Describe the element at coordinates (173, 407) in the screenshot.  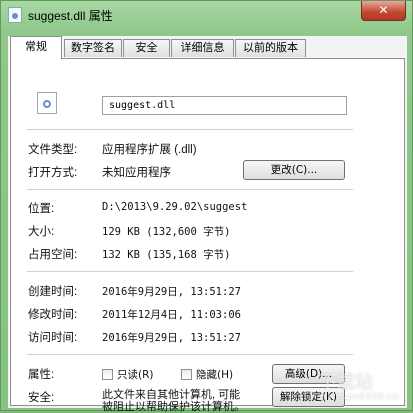
I see `security-message-line-2: 被阻止以帮助保护该计算机。` at that location.